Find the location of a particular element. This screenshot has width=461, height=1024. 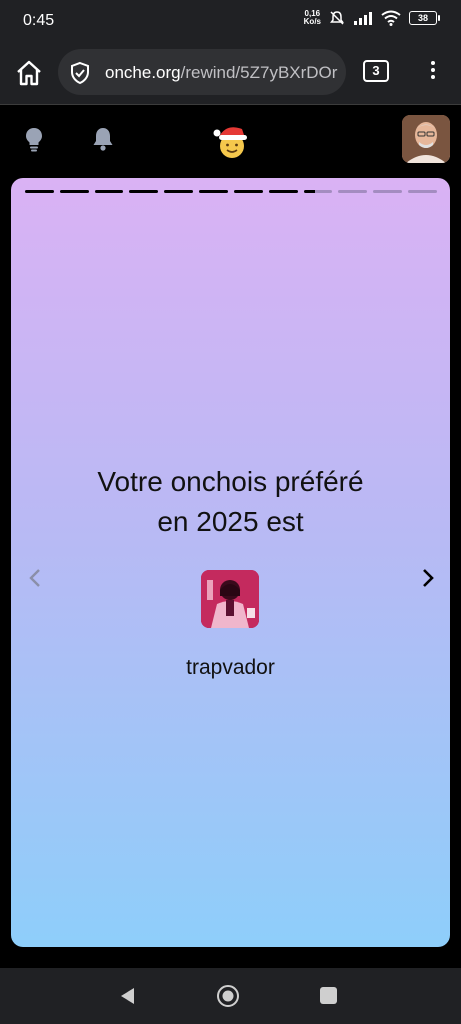

site-header is located at coordinates (230, 140).